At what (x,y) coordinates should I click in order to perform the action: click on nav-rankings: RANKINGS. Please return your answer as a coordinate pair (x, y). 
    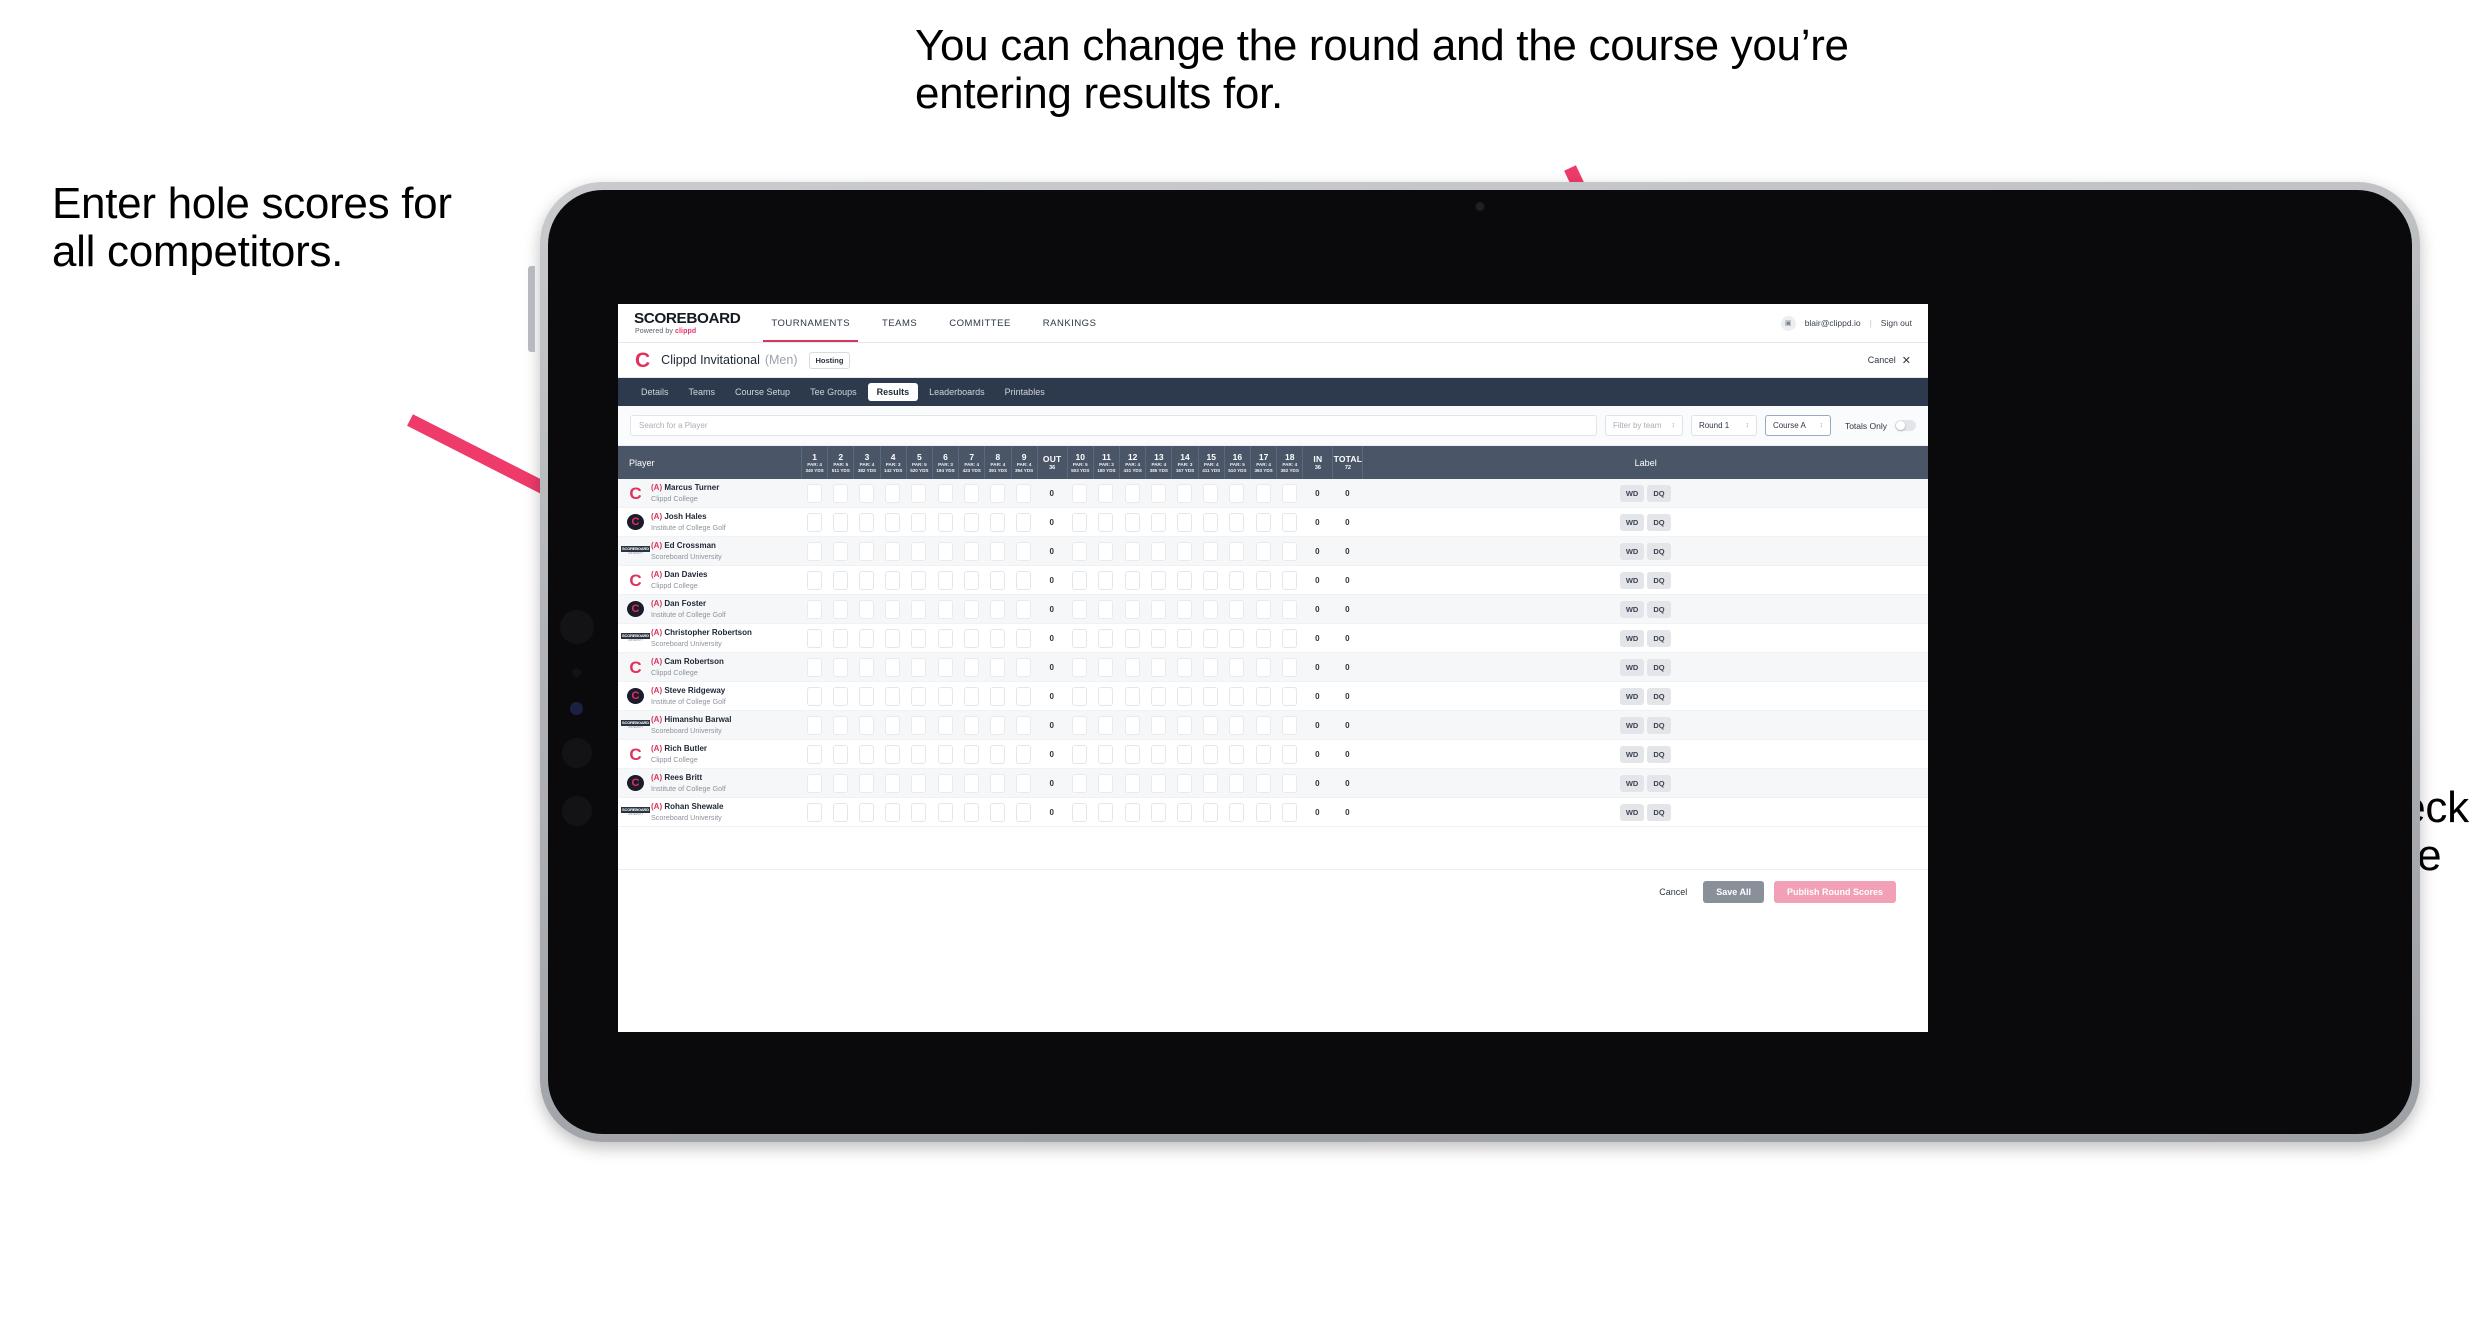
    Looking at the image, I should click on (1070, 323).